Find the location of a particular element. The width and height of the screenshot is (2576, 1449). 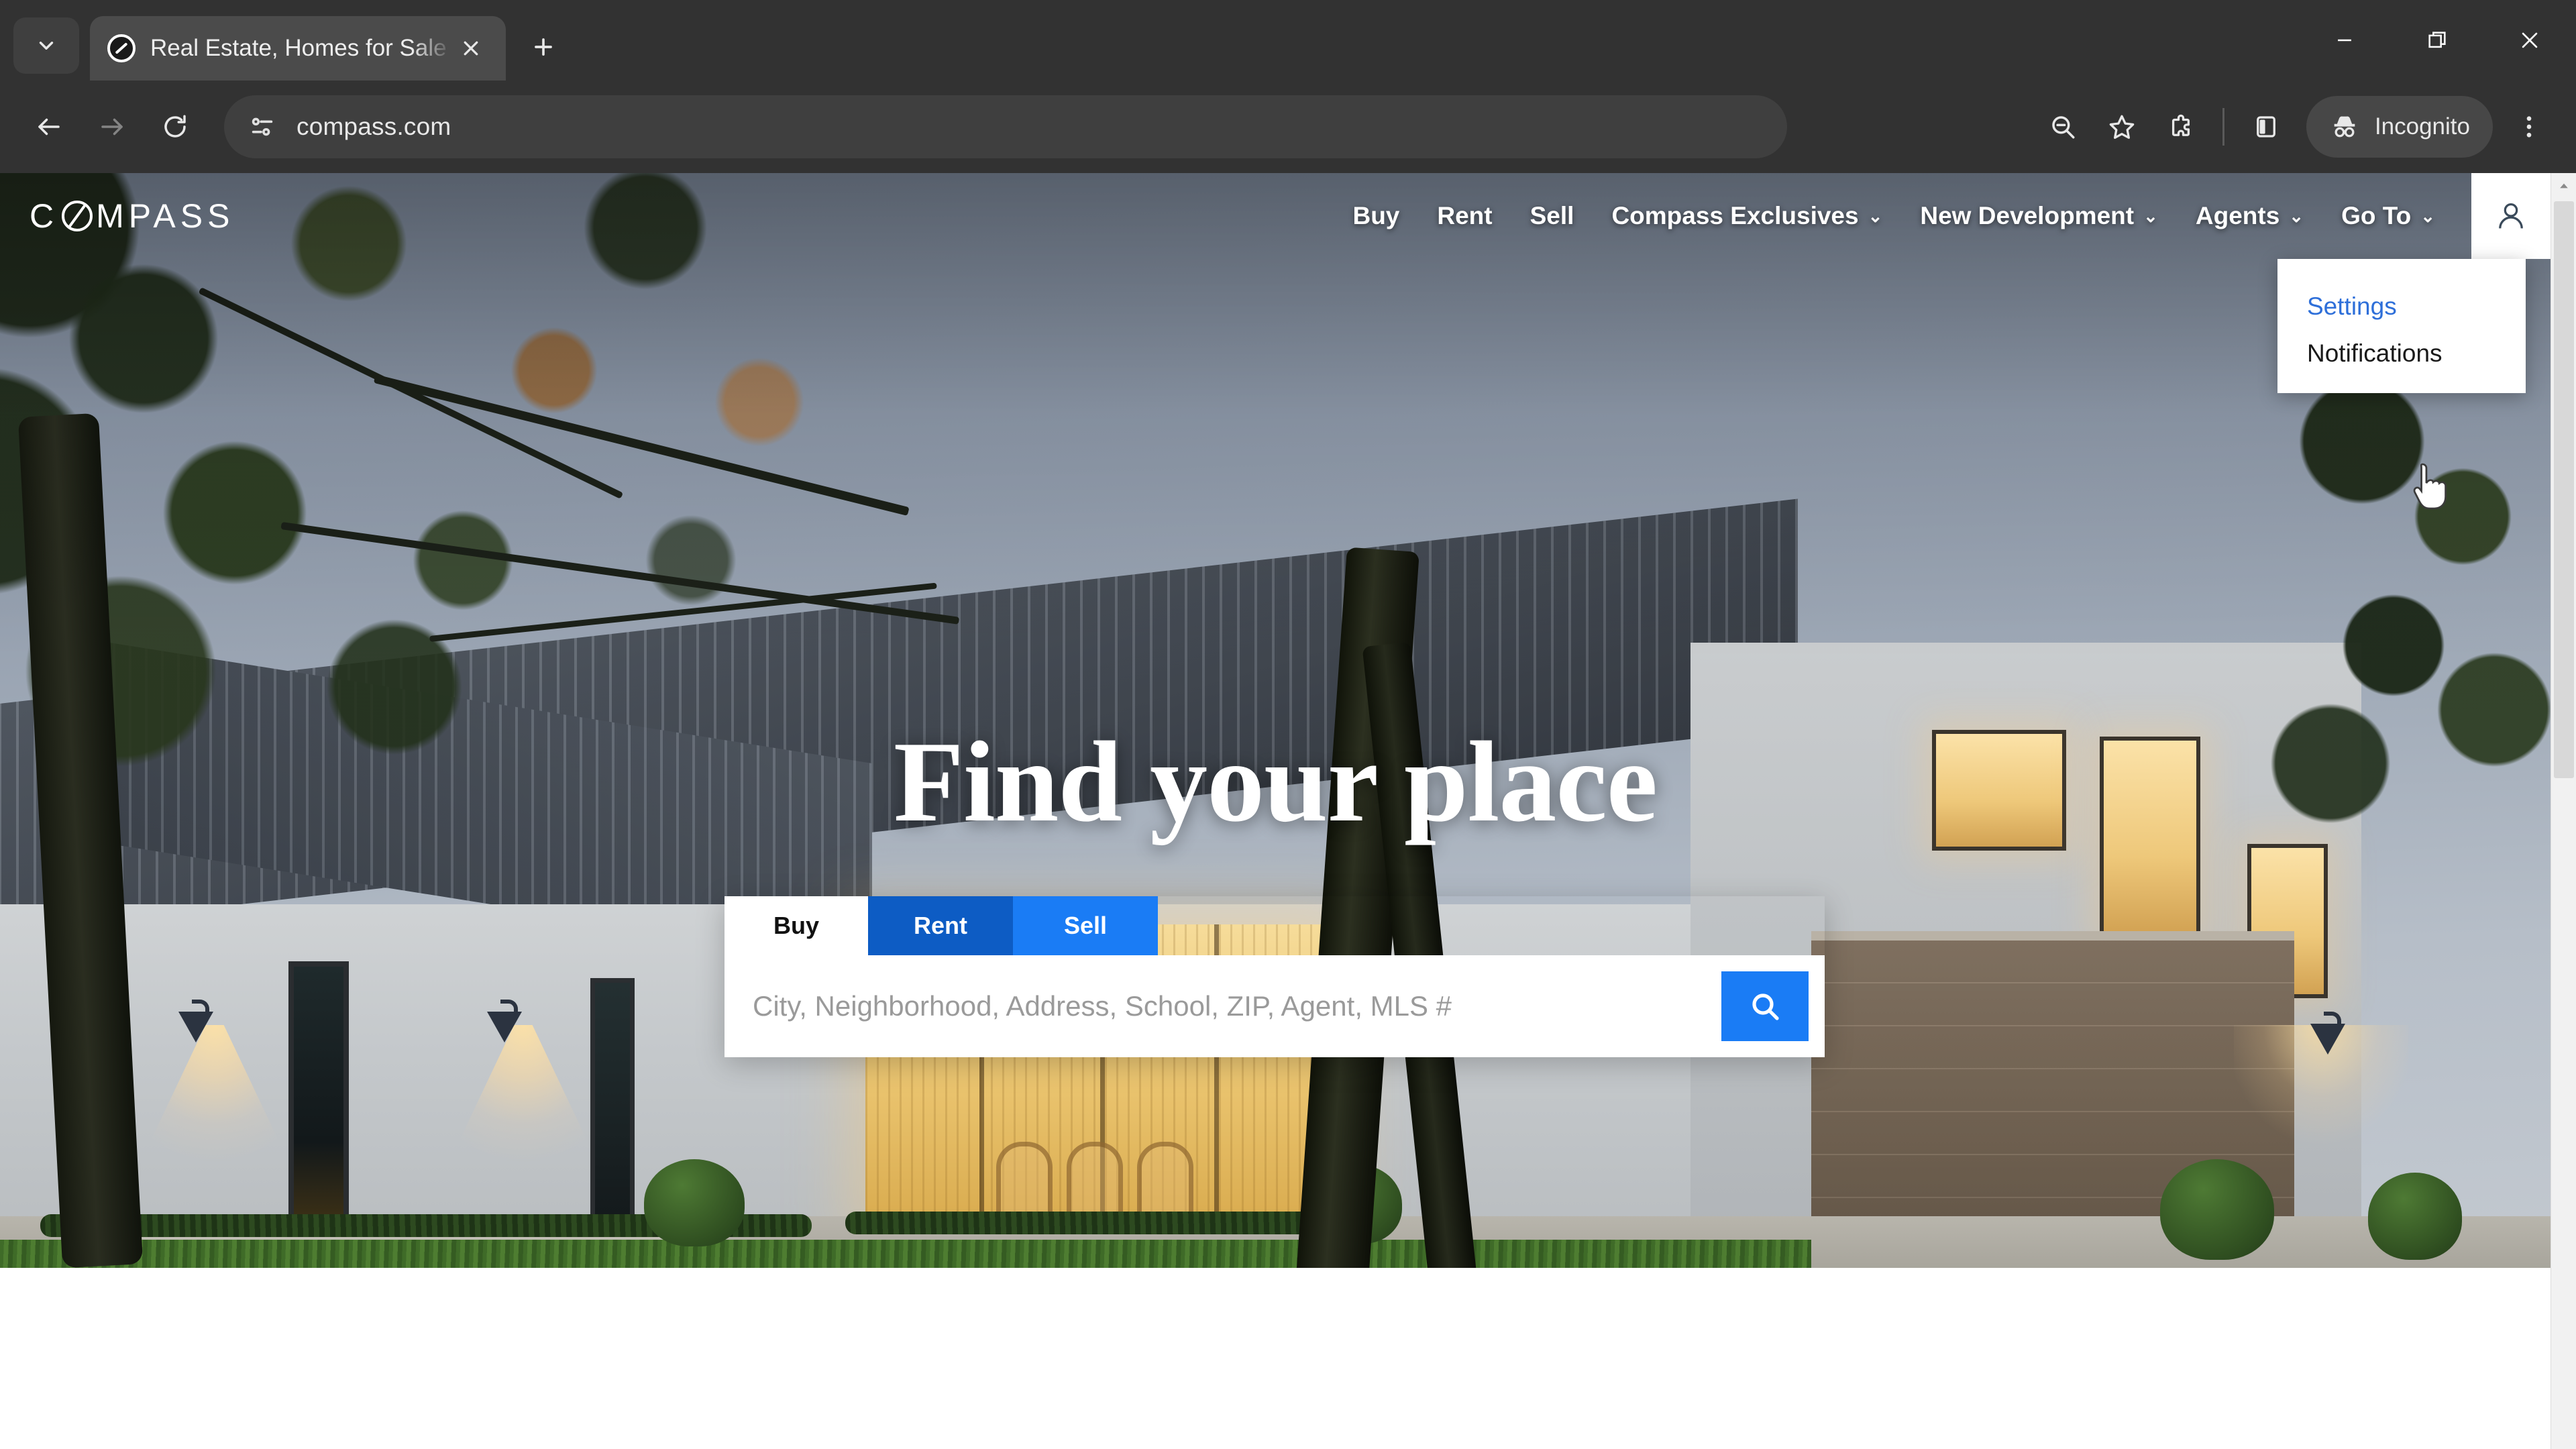

nav-label: Sell is located at coordinates (1551, 215).